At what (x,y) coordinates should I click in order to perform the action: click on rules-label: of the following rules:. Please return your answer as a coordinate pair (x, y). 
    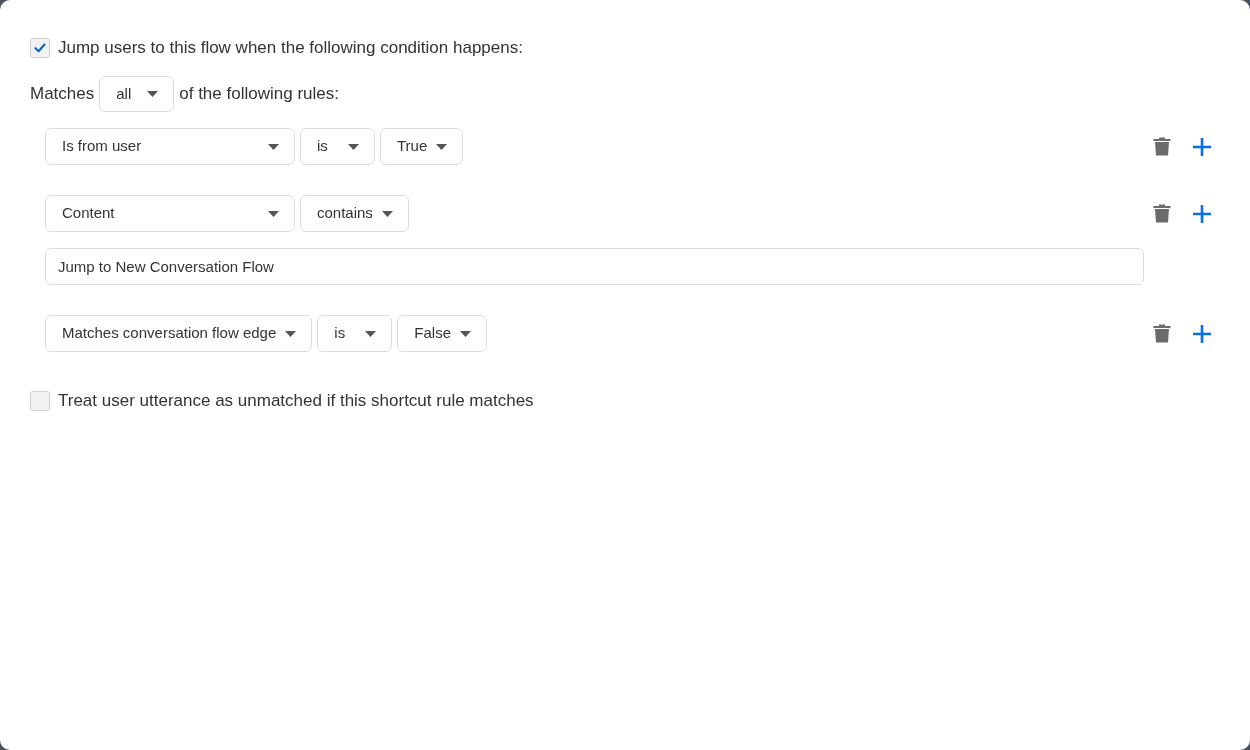
    Looking at the image, I should click on (259, 94).